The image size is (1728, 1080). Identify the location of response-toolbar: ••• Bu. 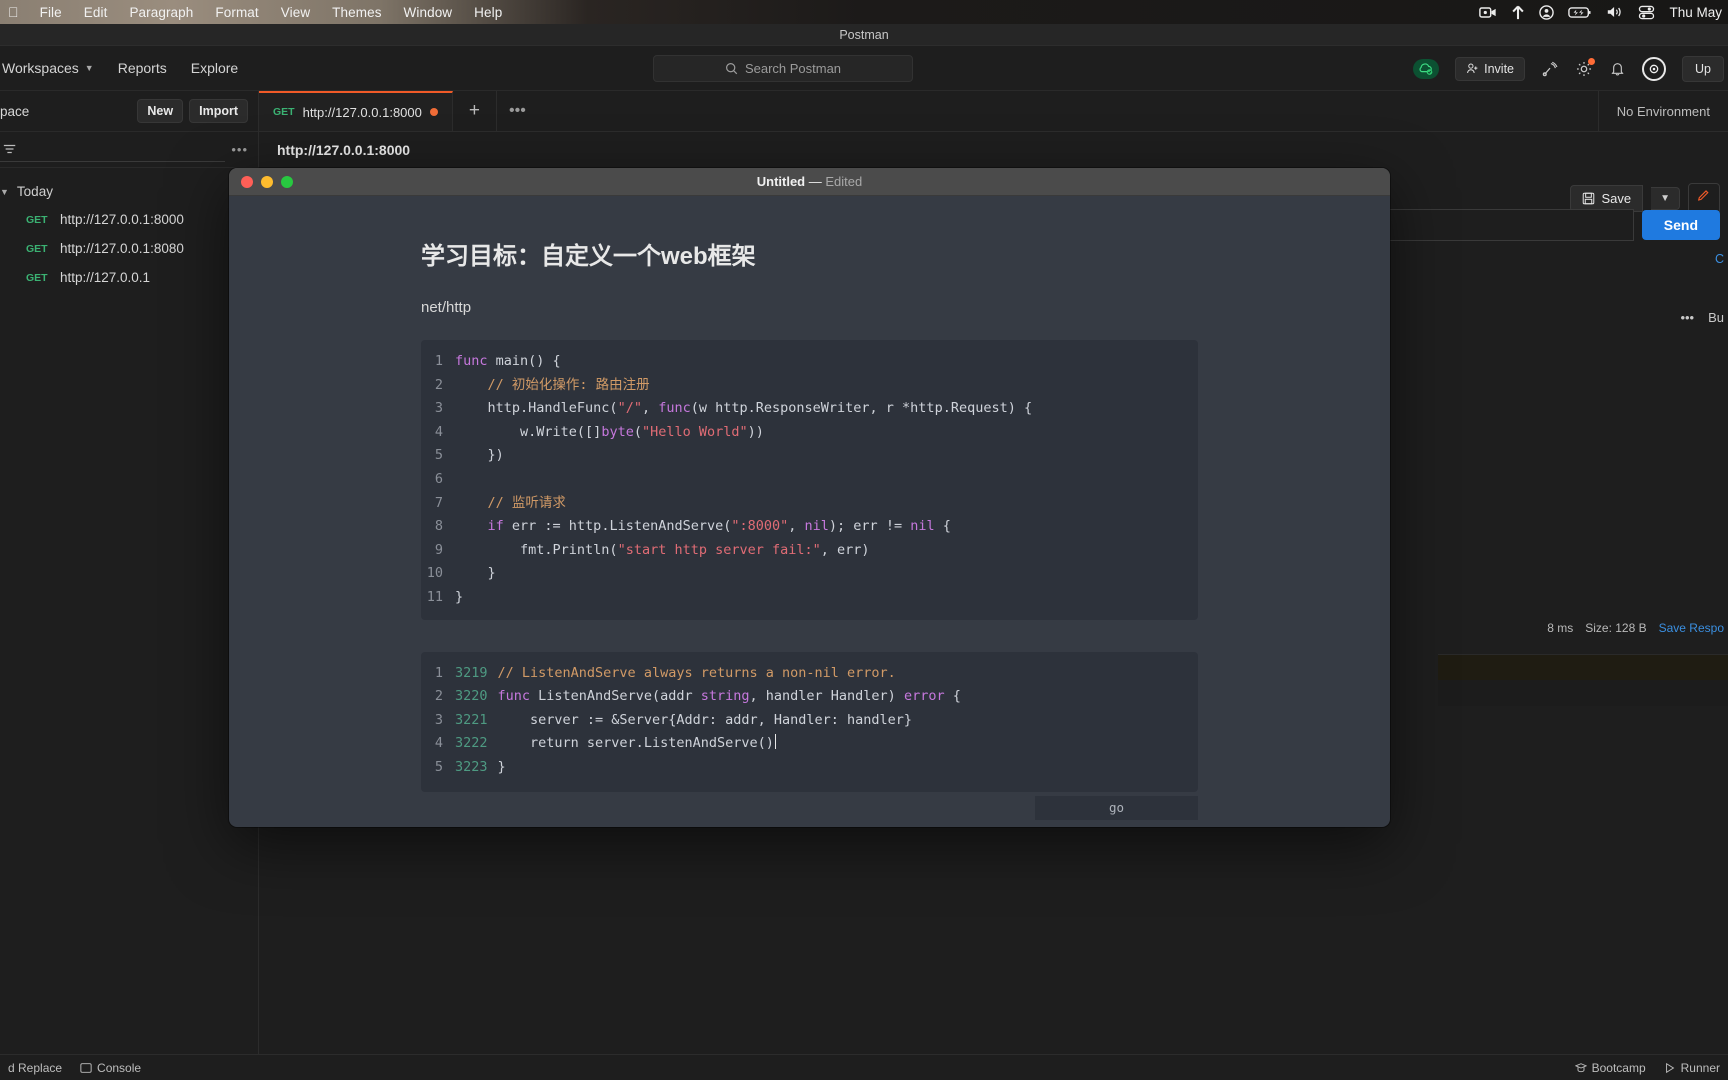
(1702, 317).